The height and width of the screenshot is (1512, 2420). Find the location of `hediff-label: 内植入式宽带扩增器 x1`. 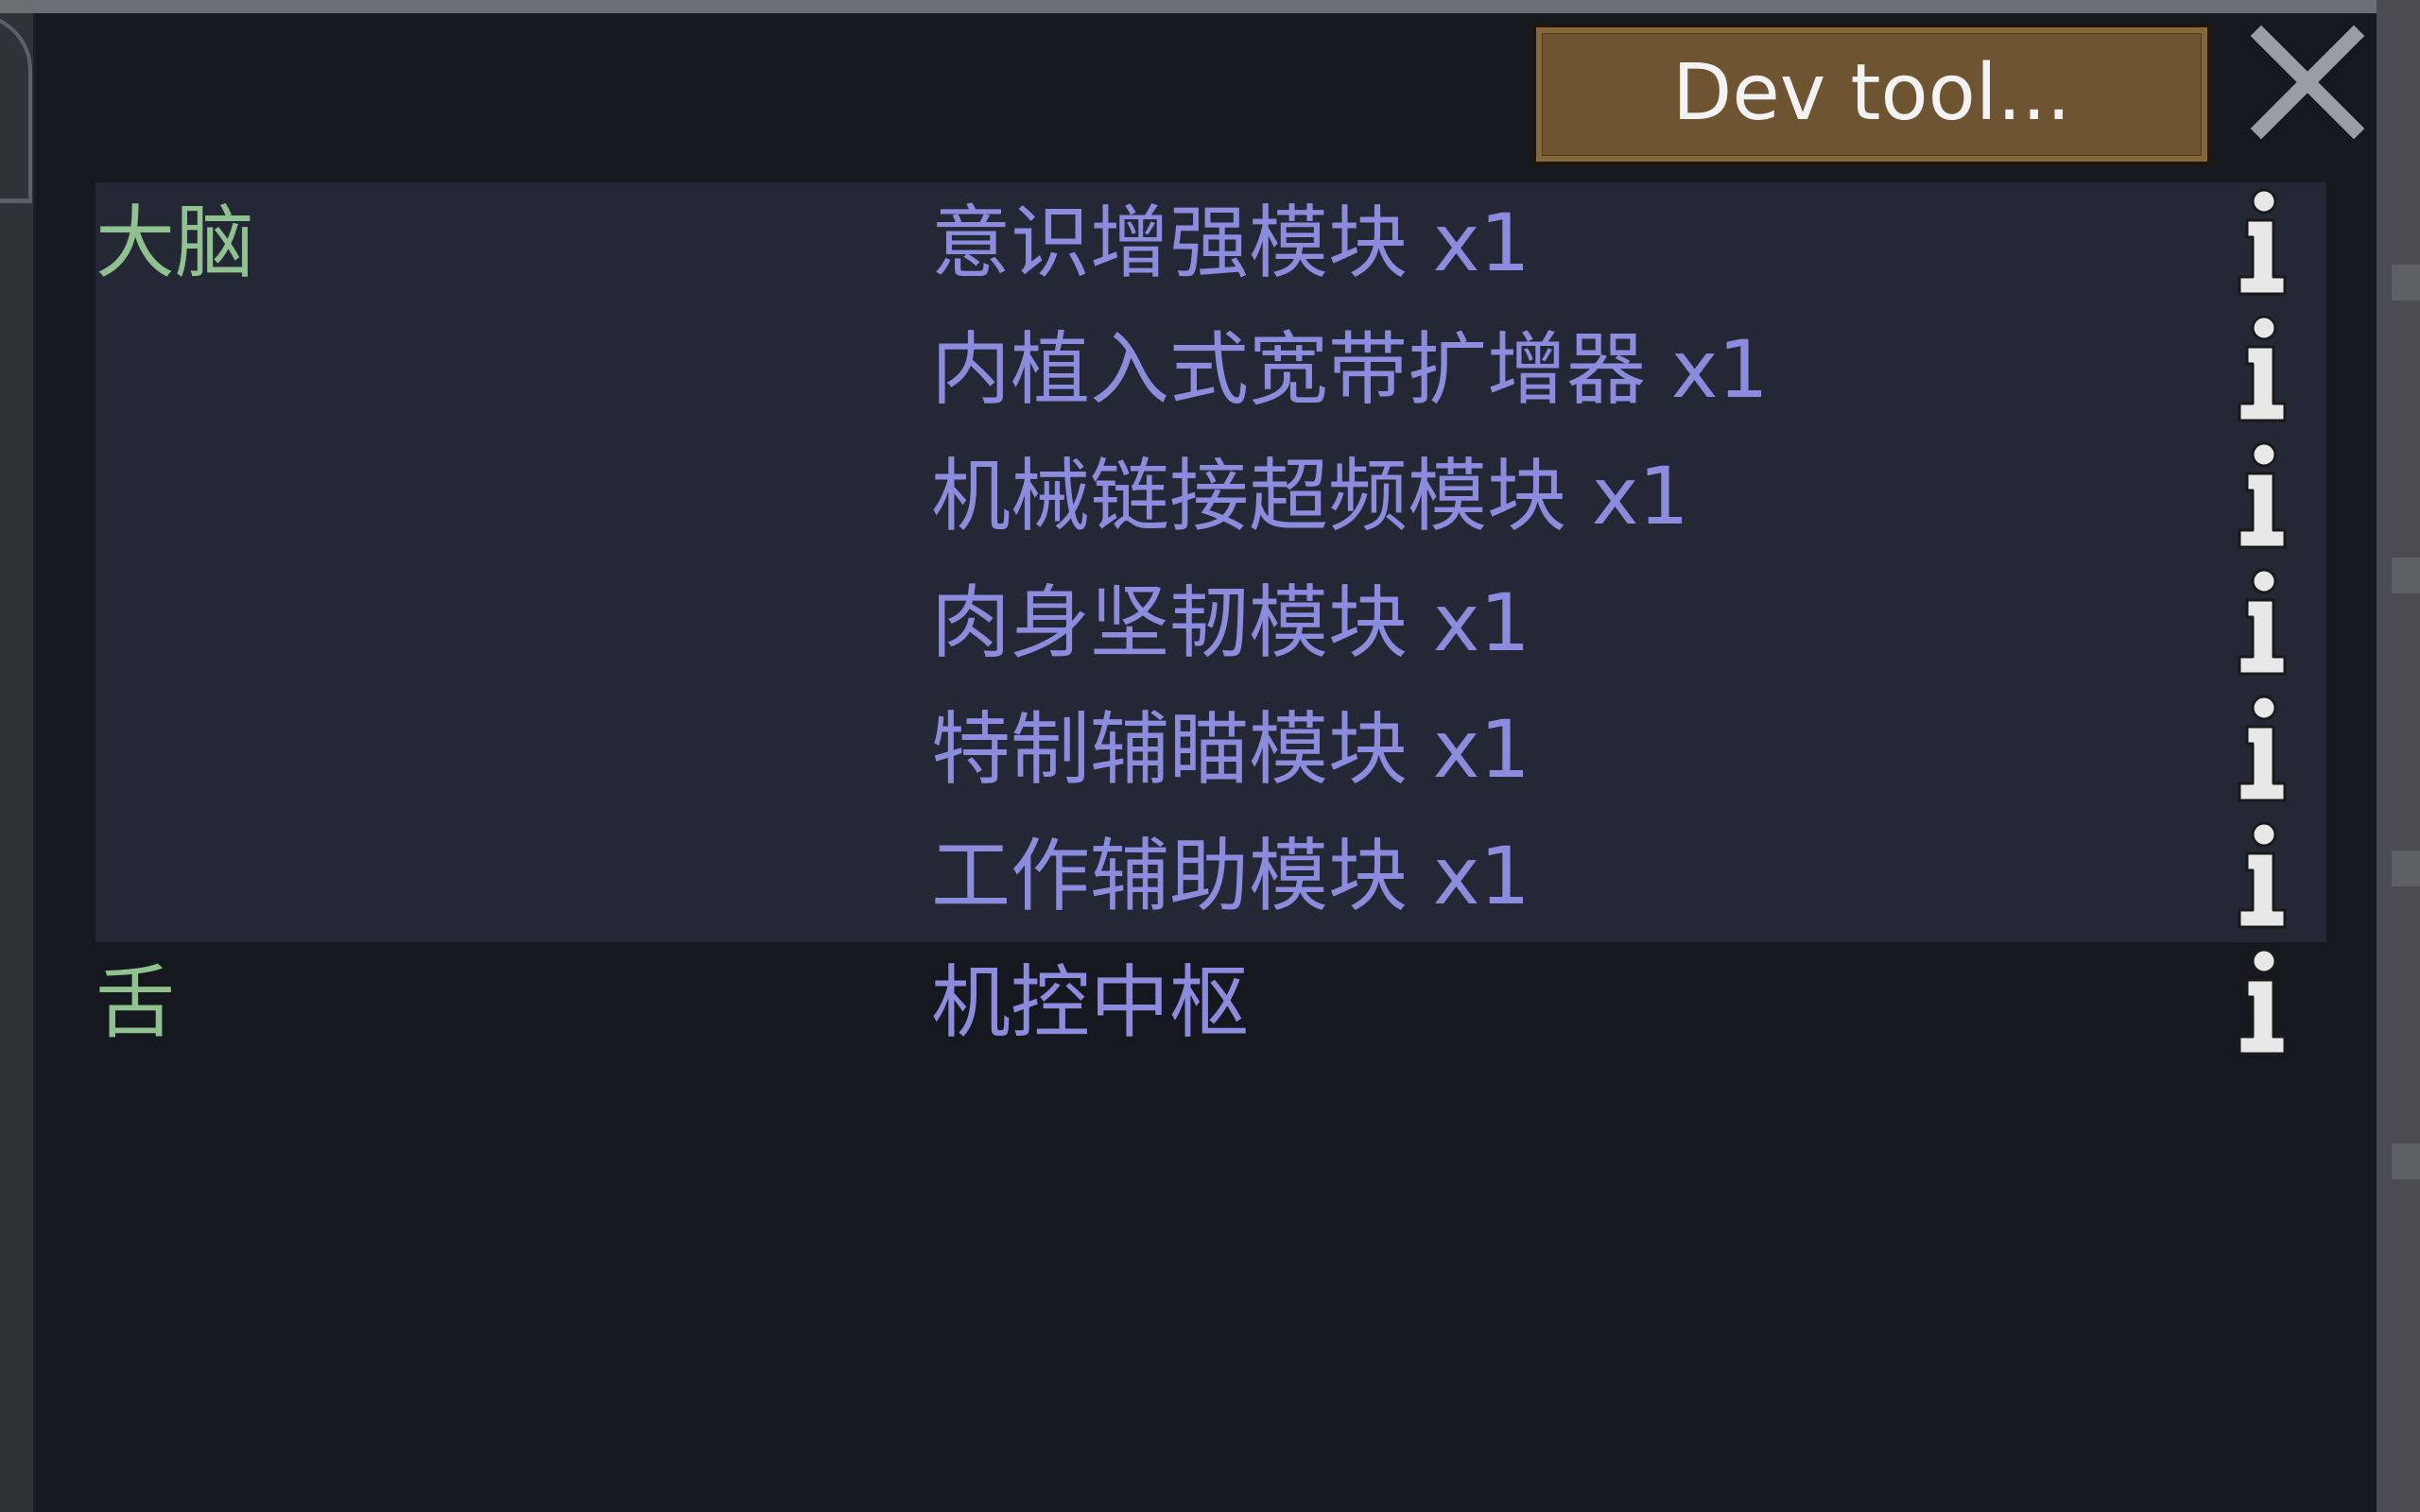

hediff-label: 内植入式宽带扩增器 x1 is located at coordinates (1350, 369).